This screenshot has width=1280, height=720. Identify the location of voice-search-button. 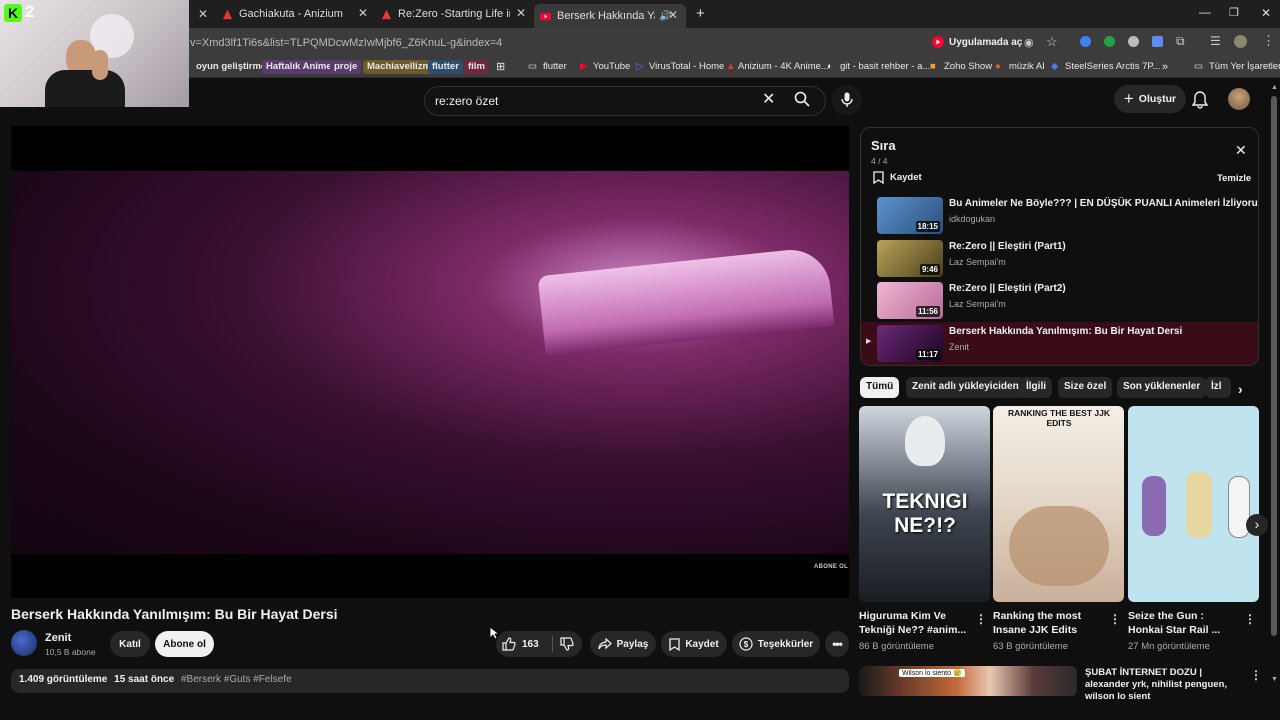
(847, 100).